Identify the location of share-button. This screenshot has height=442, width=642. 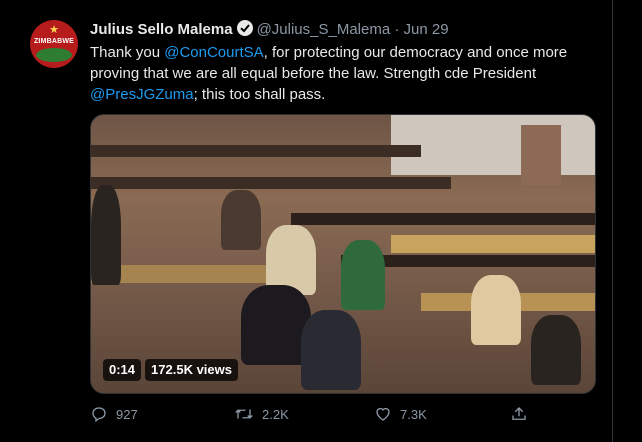
(519, 414).